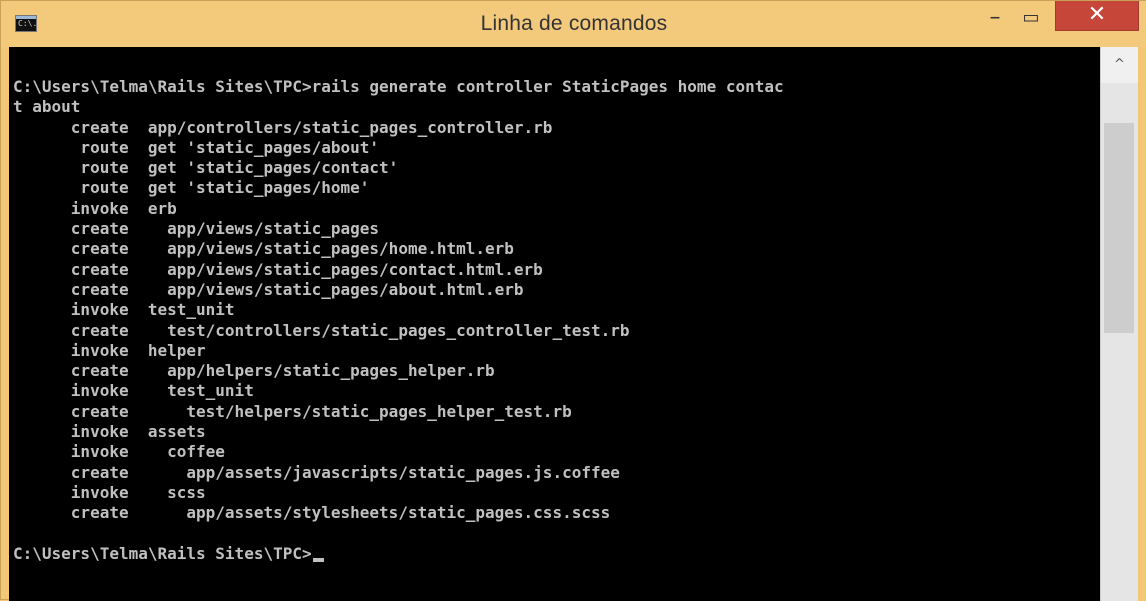  What do you see at coordinates (191, 188) in the screenshot?
I see `console-line: route get 'static_pages/home'` at bounding box center [191, 188].